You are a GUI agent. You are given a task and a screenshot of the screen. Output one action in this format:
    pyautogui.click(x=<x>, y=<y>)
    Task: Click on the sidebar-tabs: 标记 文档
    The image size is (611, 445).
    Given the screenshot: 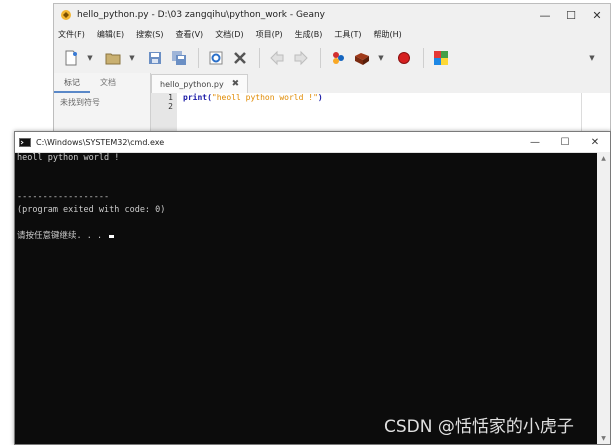 What is the action you would take?
    pyautogui.click(x=102, y=83)
    